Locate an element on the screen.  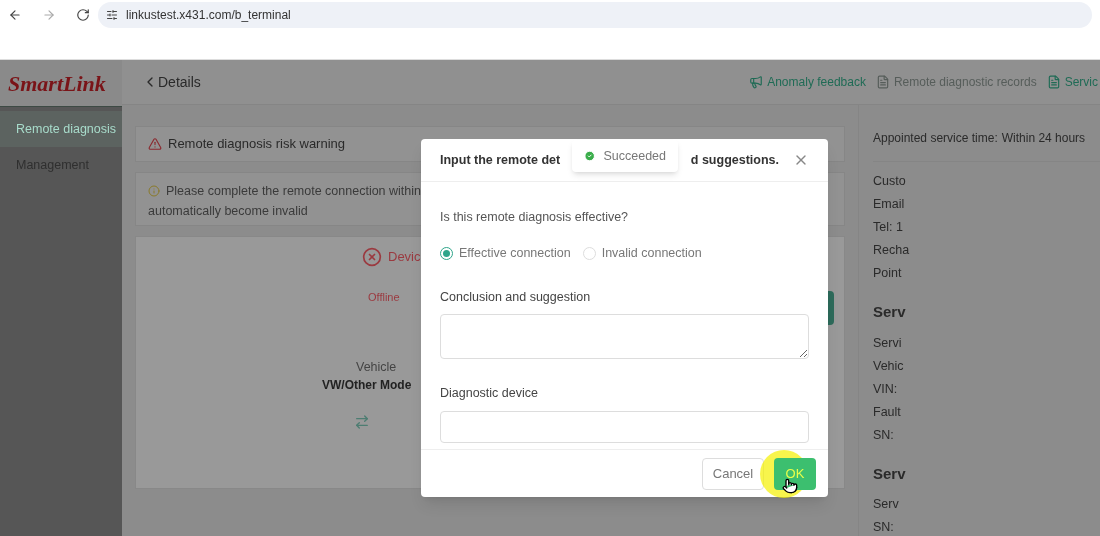
appointed-time-value: Within 24 hours is located at coordinates (1043, 138).